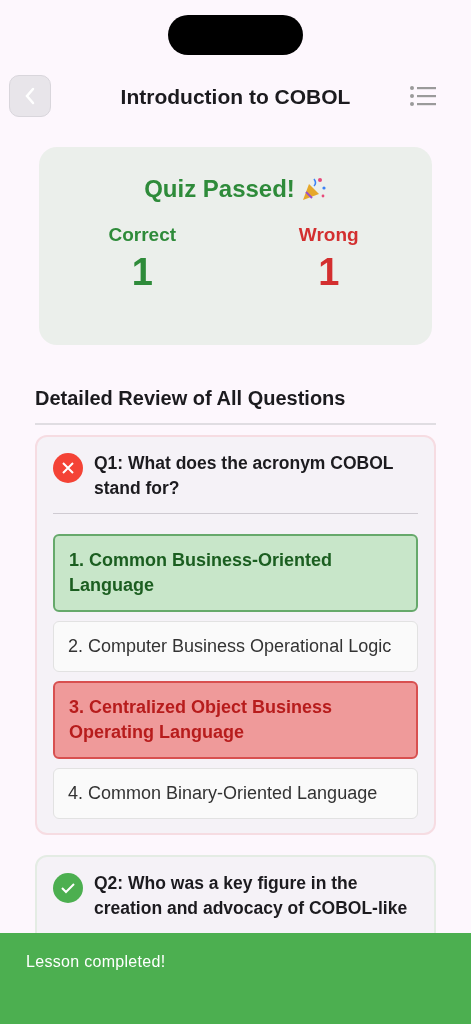 Image resolution: width=471 pixels, height=1024 pixels. Describe the element at coordinates (329, 272) in the screenshot. I see `wrong-count: 1` at that location.